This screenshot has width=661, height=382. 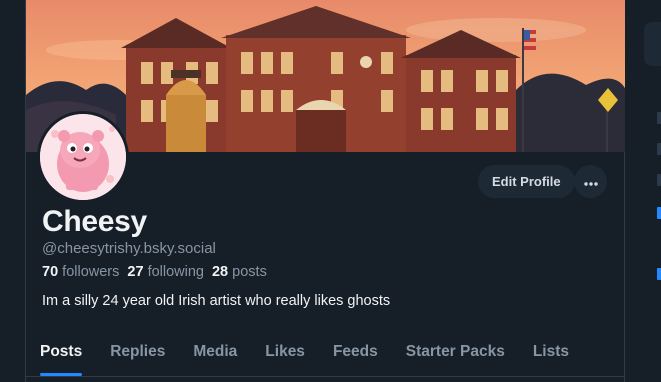 What do you see at coordinates (129, 248) in the screenshot?
I see `handle: @cheesytrishy.bsky.social` at bounding box center [129, 248].